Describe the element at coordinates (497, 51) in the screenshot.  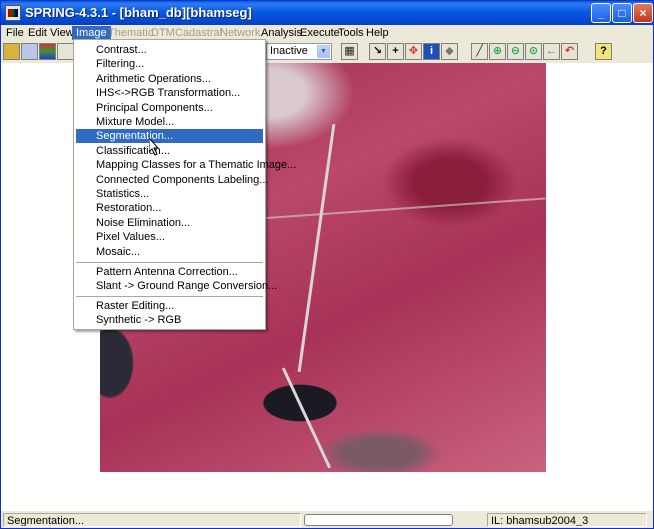
I see `zoom-in-icon: ⊕` at that location.